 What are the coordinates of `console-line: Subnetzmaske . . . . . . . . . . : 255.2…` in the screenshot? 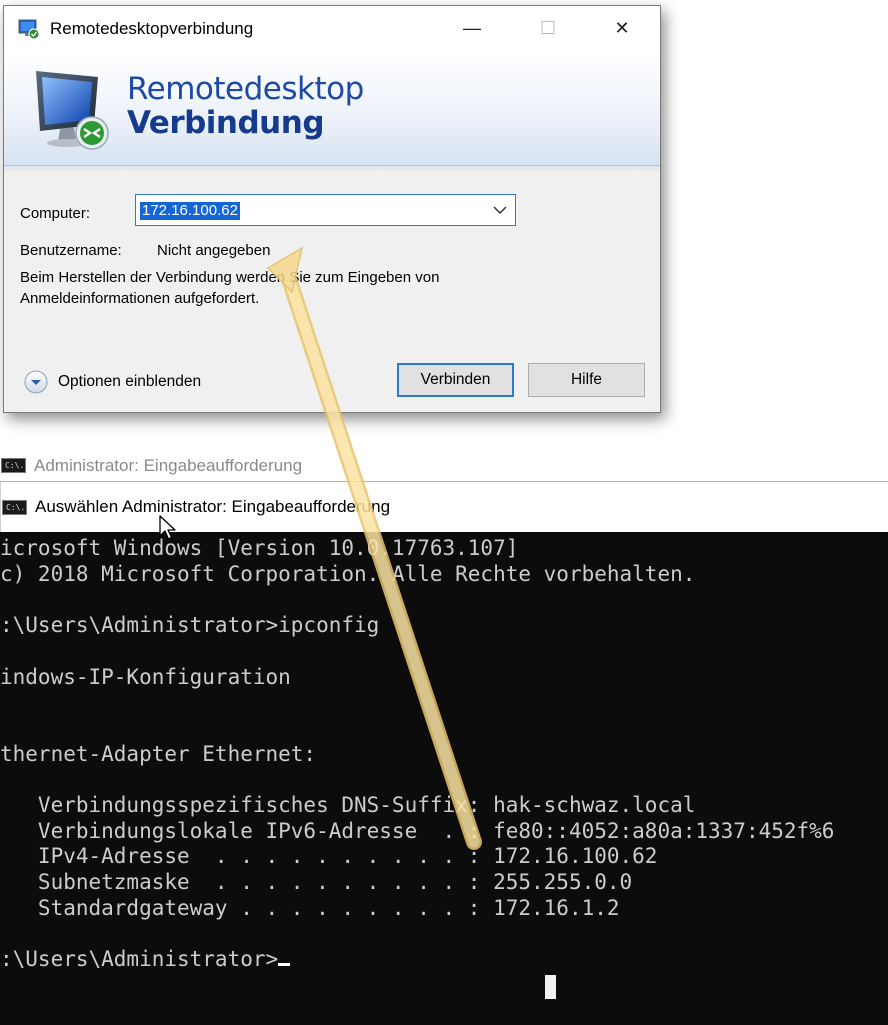 It's located at (316, 882).